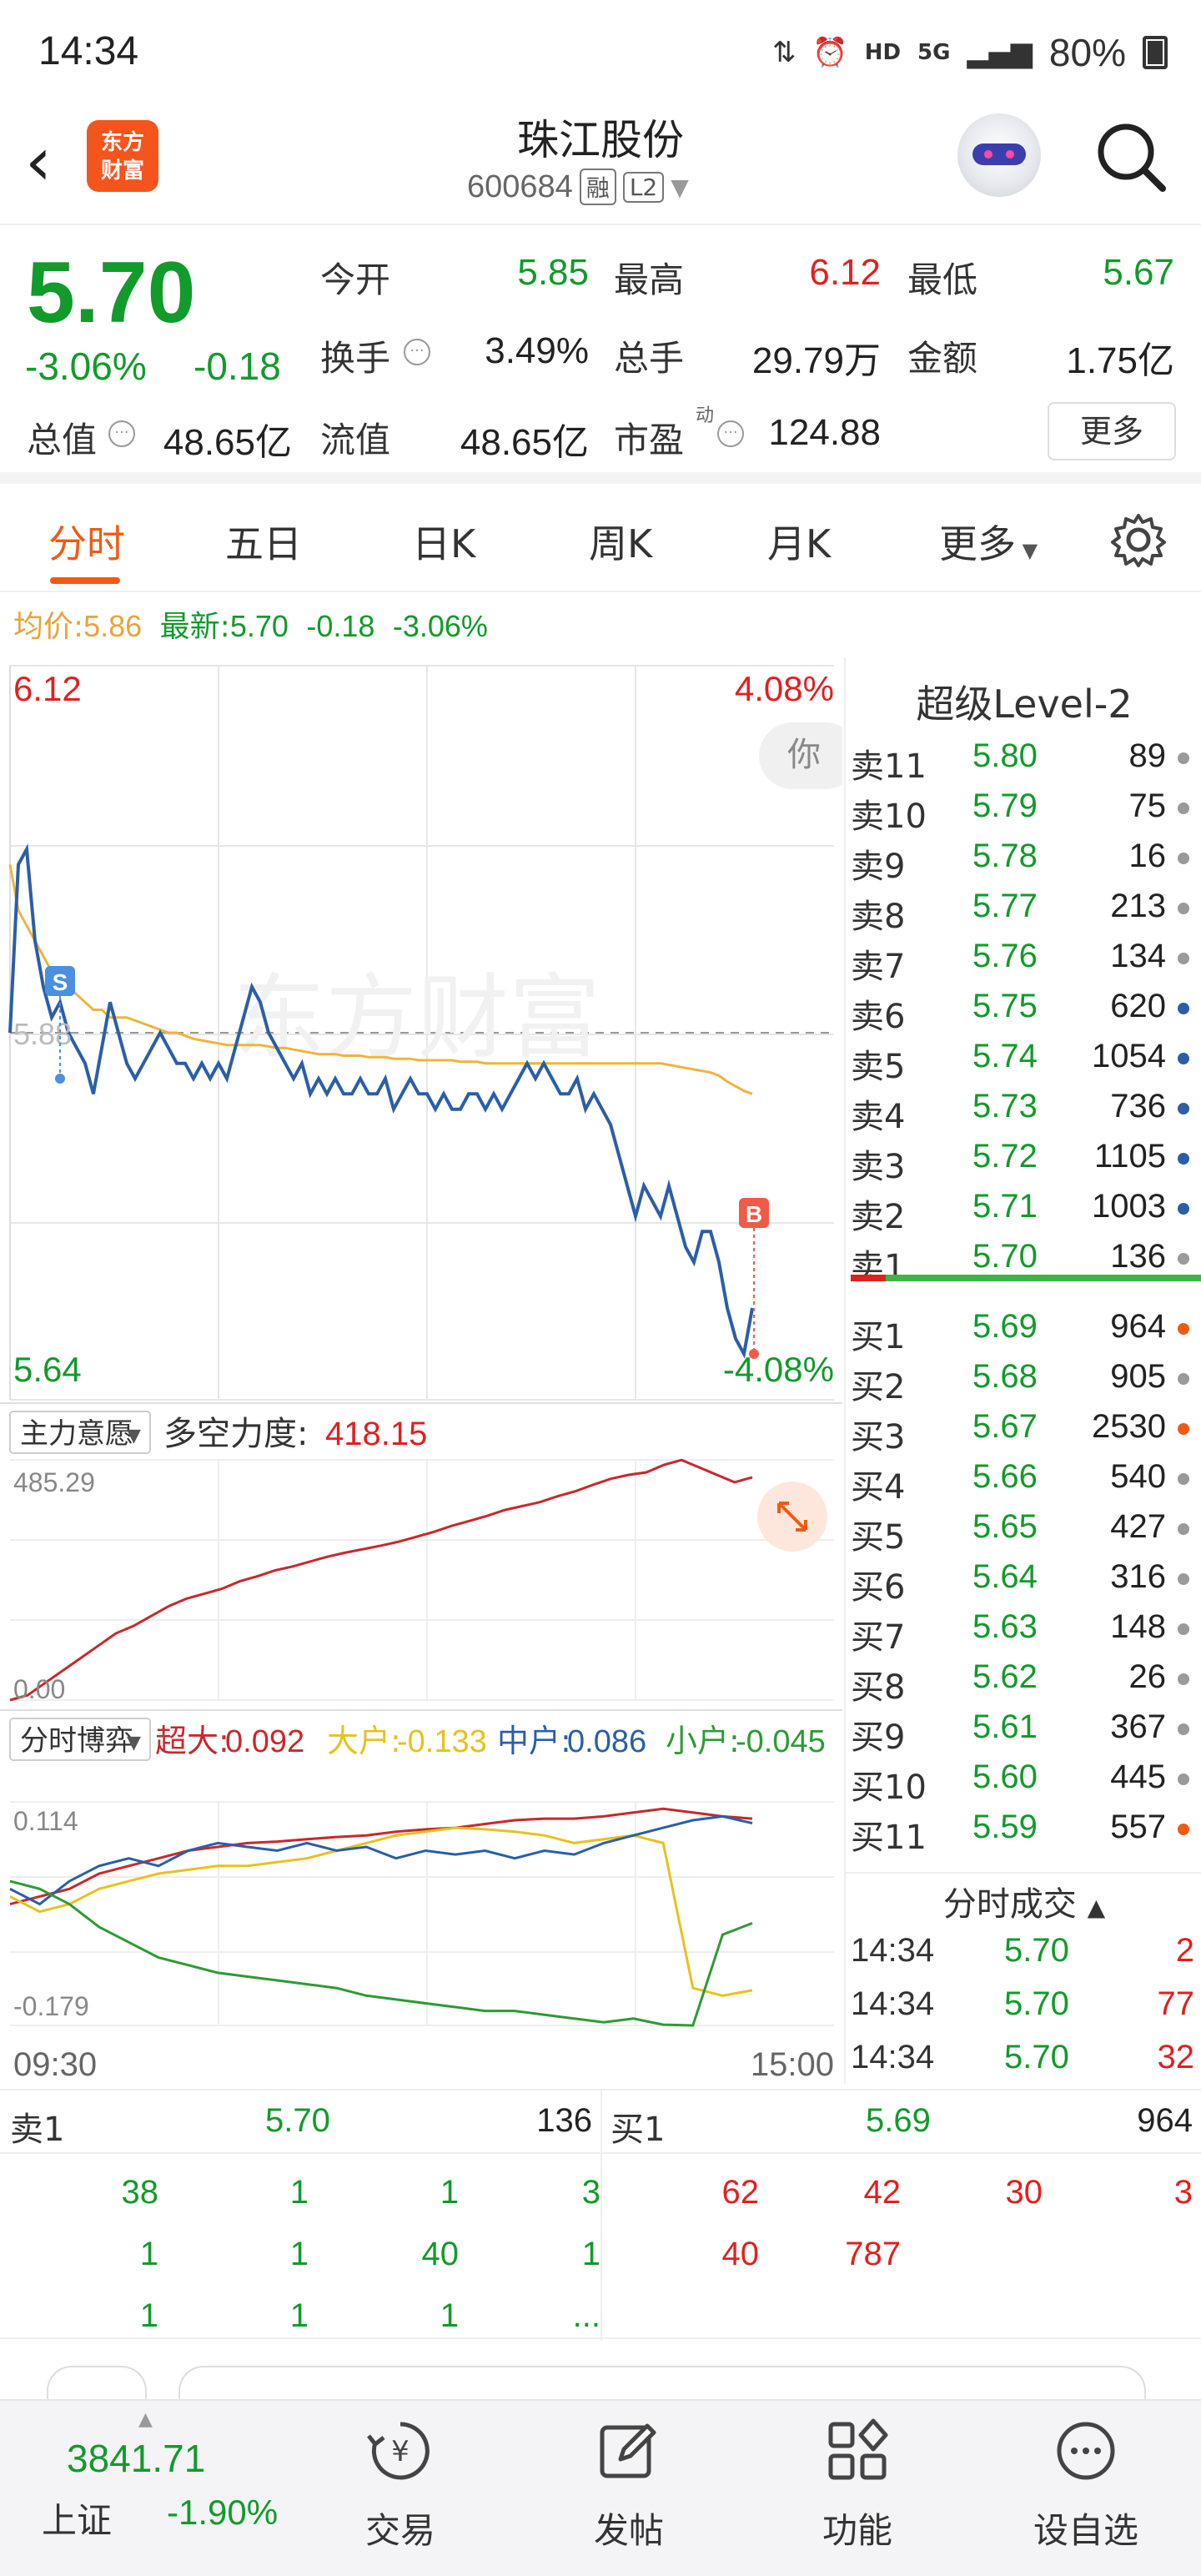  I want to click on stock-header: ‹ 东方 财富 珠江股份 600684 融 L2 ▼, so click(601, 162).